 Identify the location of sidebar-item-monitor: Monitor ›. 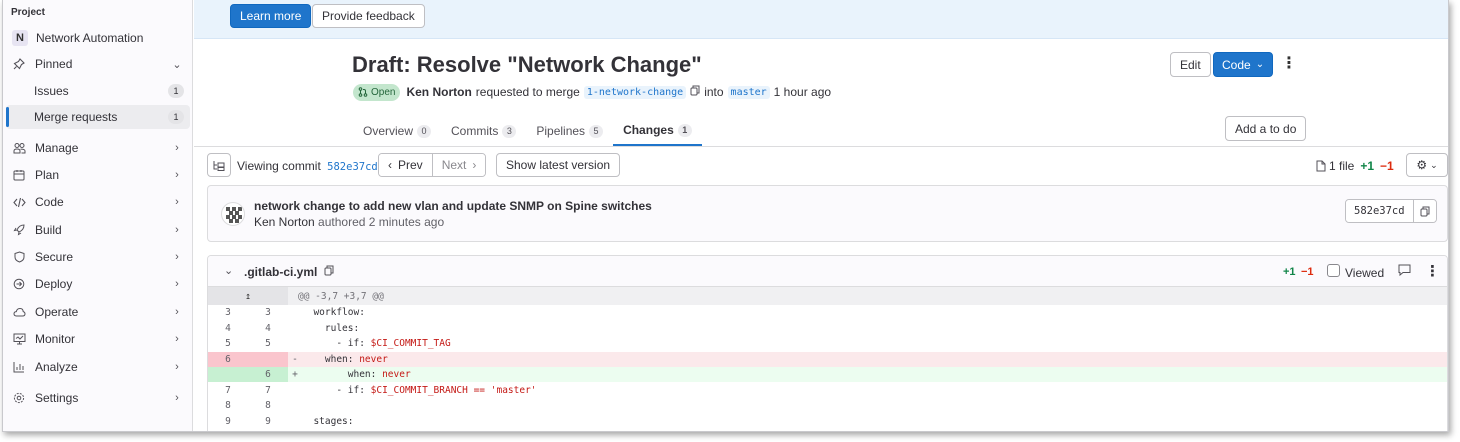
(98, 339).